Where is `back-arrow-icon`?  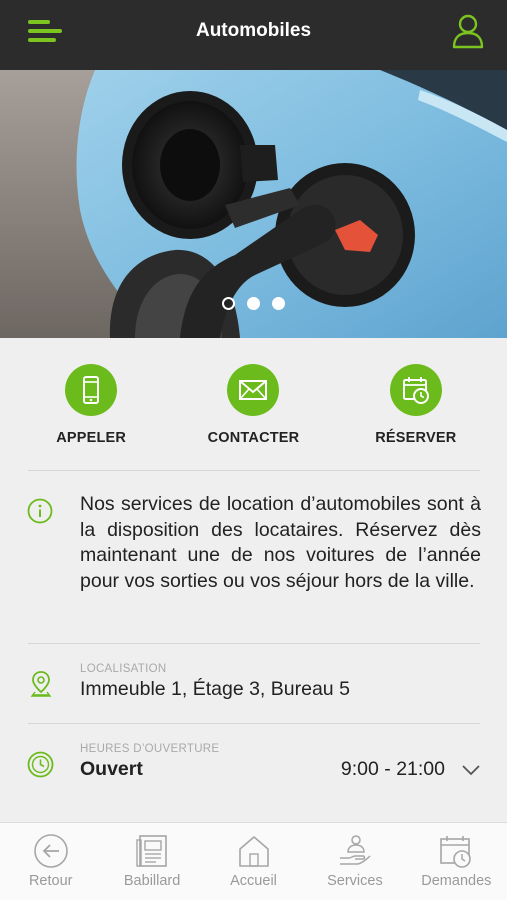
back-arrow-icon is located at coordinates (50, 851).